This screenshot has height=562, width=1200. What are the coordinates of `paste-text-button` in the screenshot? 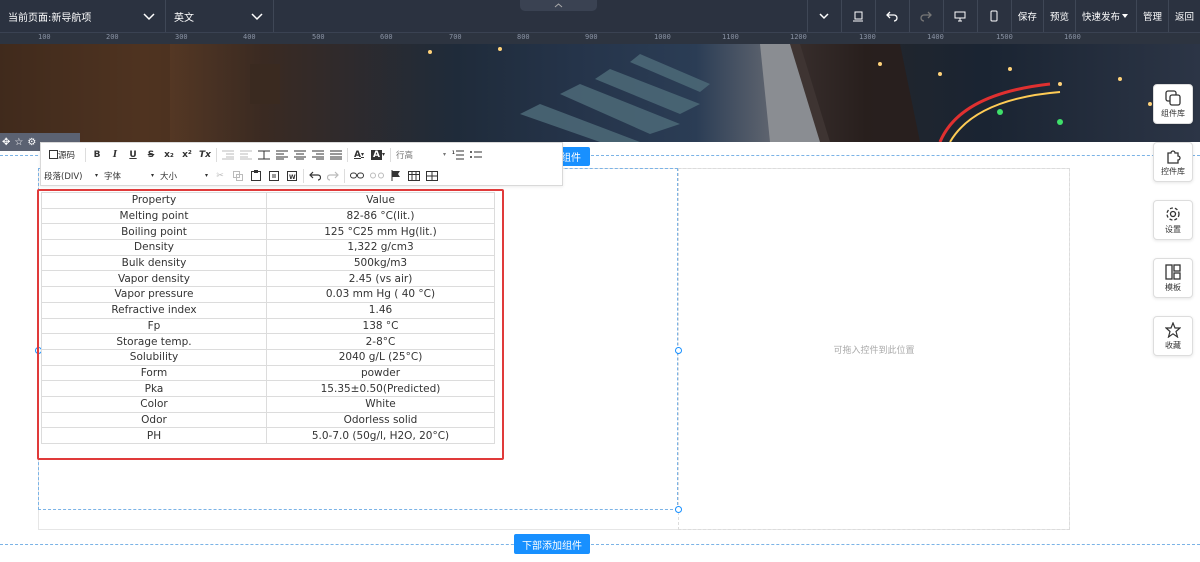 It's located at (274, 176).